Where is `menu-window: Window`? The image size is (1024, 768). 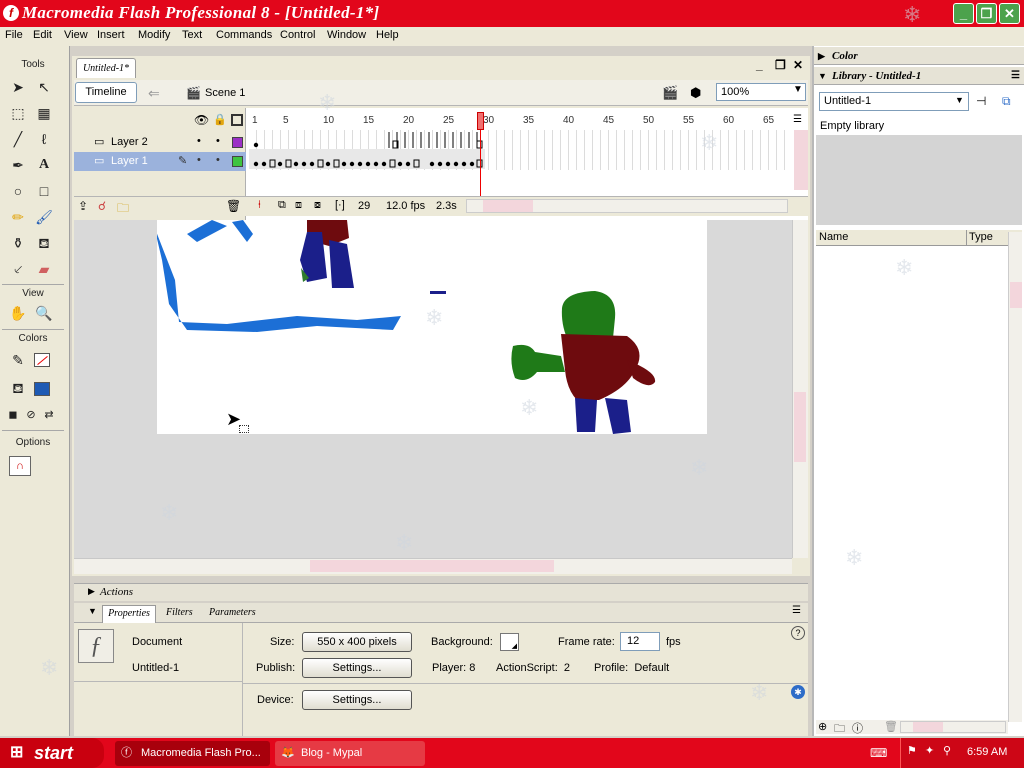 menu-window: Window is located at coordinates (346, 35).